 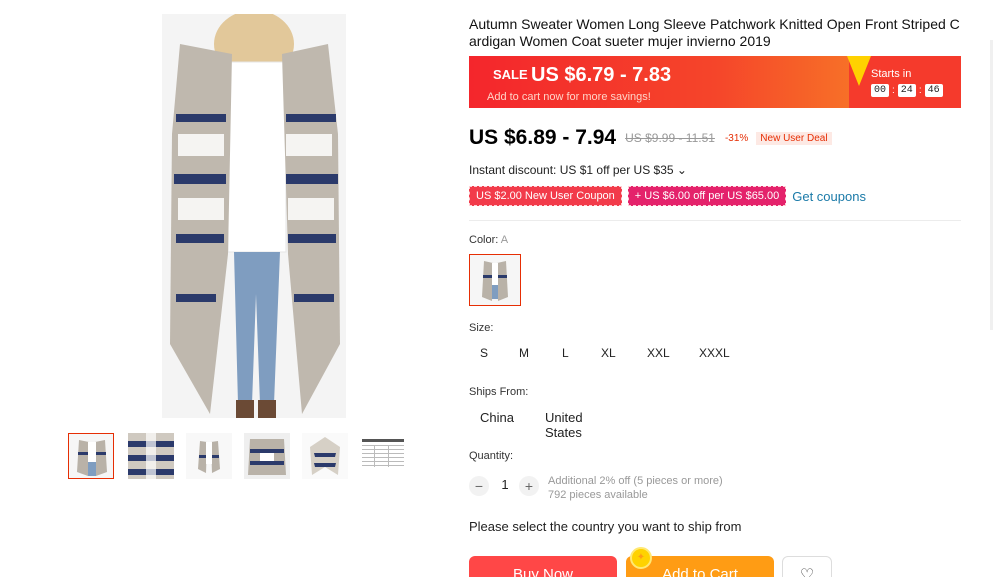 What do you see at coordinates (479, 486) in the screenshot?
I see `quantity-decrease-button: −` at bounding box center [479, 486].